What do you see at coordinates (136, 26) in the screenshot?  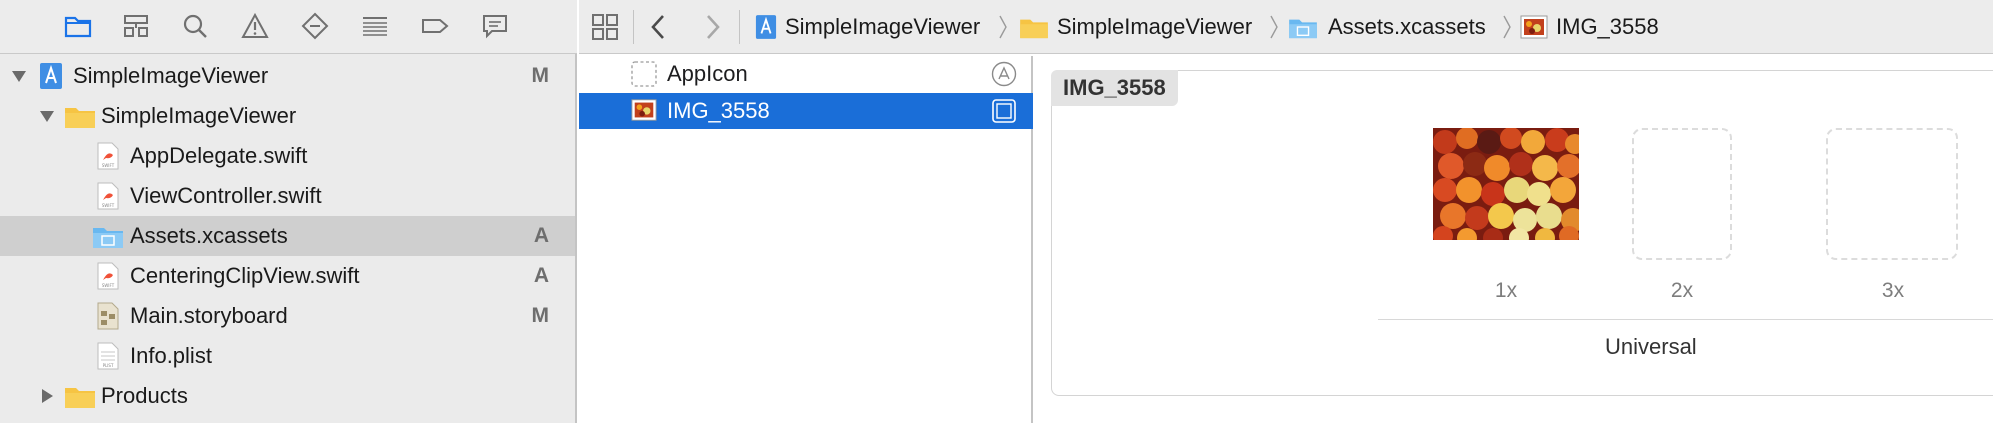 I see `hierarchy-icon` at bounding box center [136, 26].